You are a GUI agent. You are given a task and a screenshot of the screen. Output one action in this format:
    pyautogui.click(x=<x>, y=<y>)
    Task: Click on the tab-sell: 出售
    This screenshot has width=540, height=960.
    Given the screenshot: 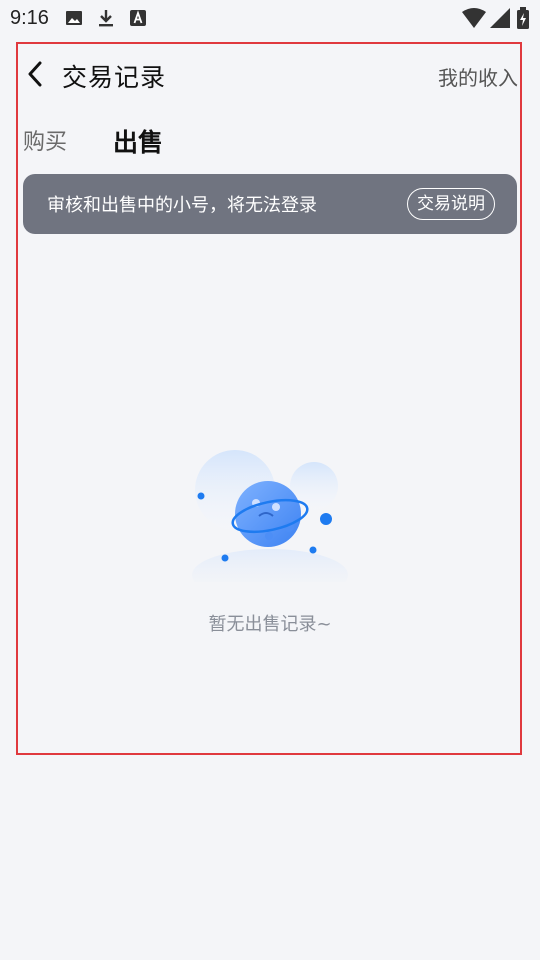 What is the action you would take?
    pyautogui.click(x=138, y=143)
    